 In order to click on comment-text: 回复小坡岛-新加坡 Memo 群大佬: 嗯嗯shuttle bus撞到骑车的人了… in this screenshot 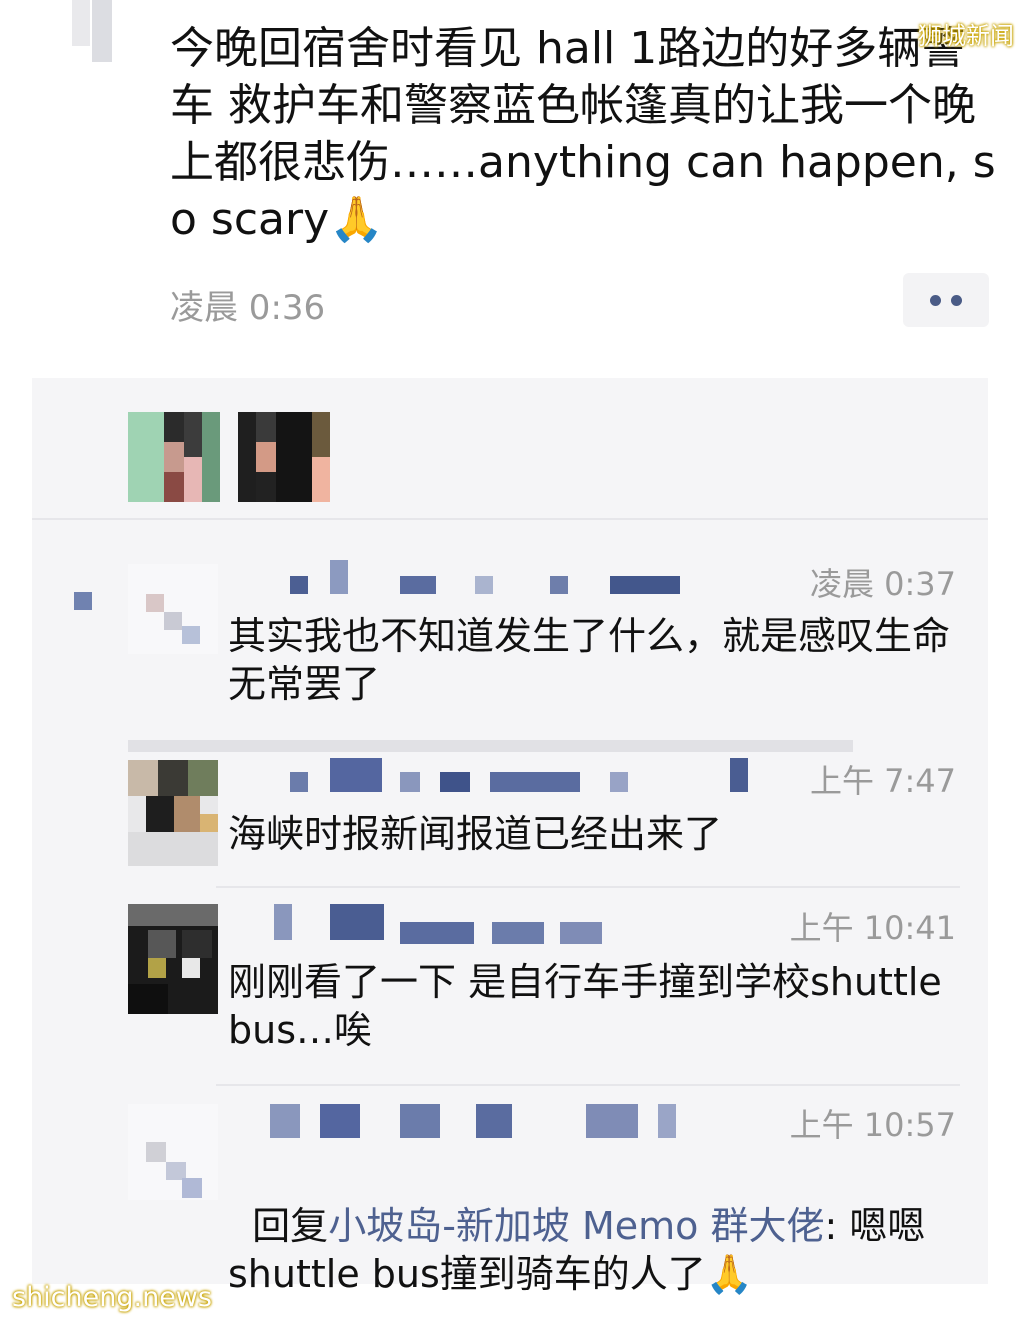, I will do `click(595, 1226)`.